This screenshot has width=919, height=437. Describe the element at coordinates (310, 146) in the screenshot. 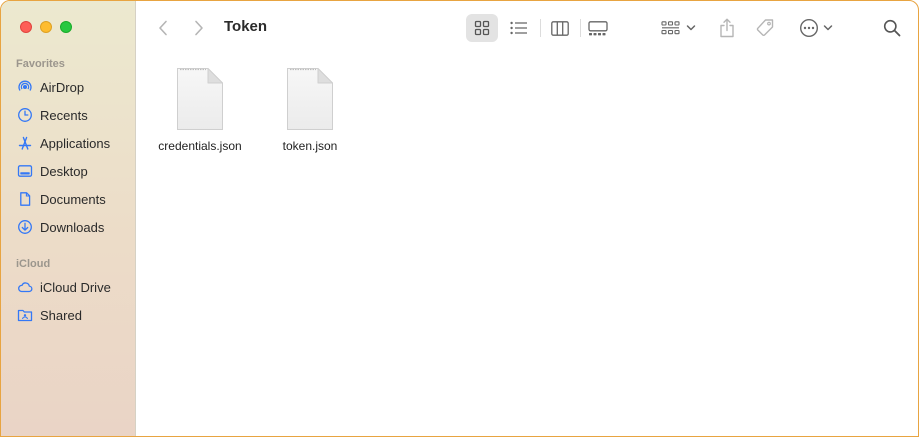

I see `file-name: token.json` at that location.